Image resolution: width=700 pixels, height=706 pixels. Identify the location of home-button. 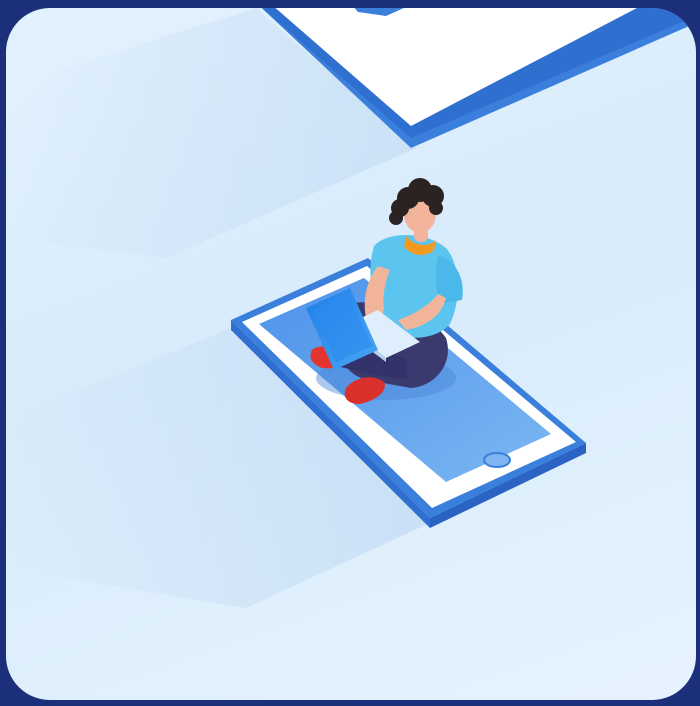
(497, 460).